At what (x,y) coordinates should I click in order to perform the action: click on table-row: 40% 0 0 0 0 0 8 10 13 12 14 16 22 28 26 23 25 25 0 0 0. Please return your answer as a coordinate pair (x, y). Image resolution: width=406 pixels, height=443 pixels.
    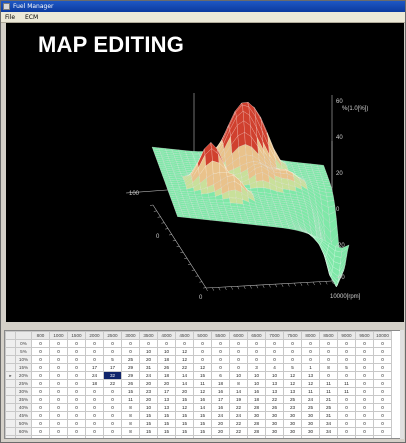
    Looking at the image, I should click on (198, 407).